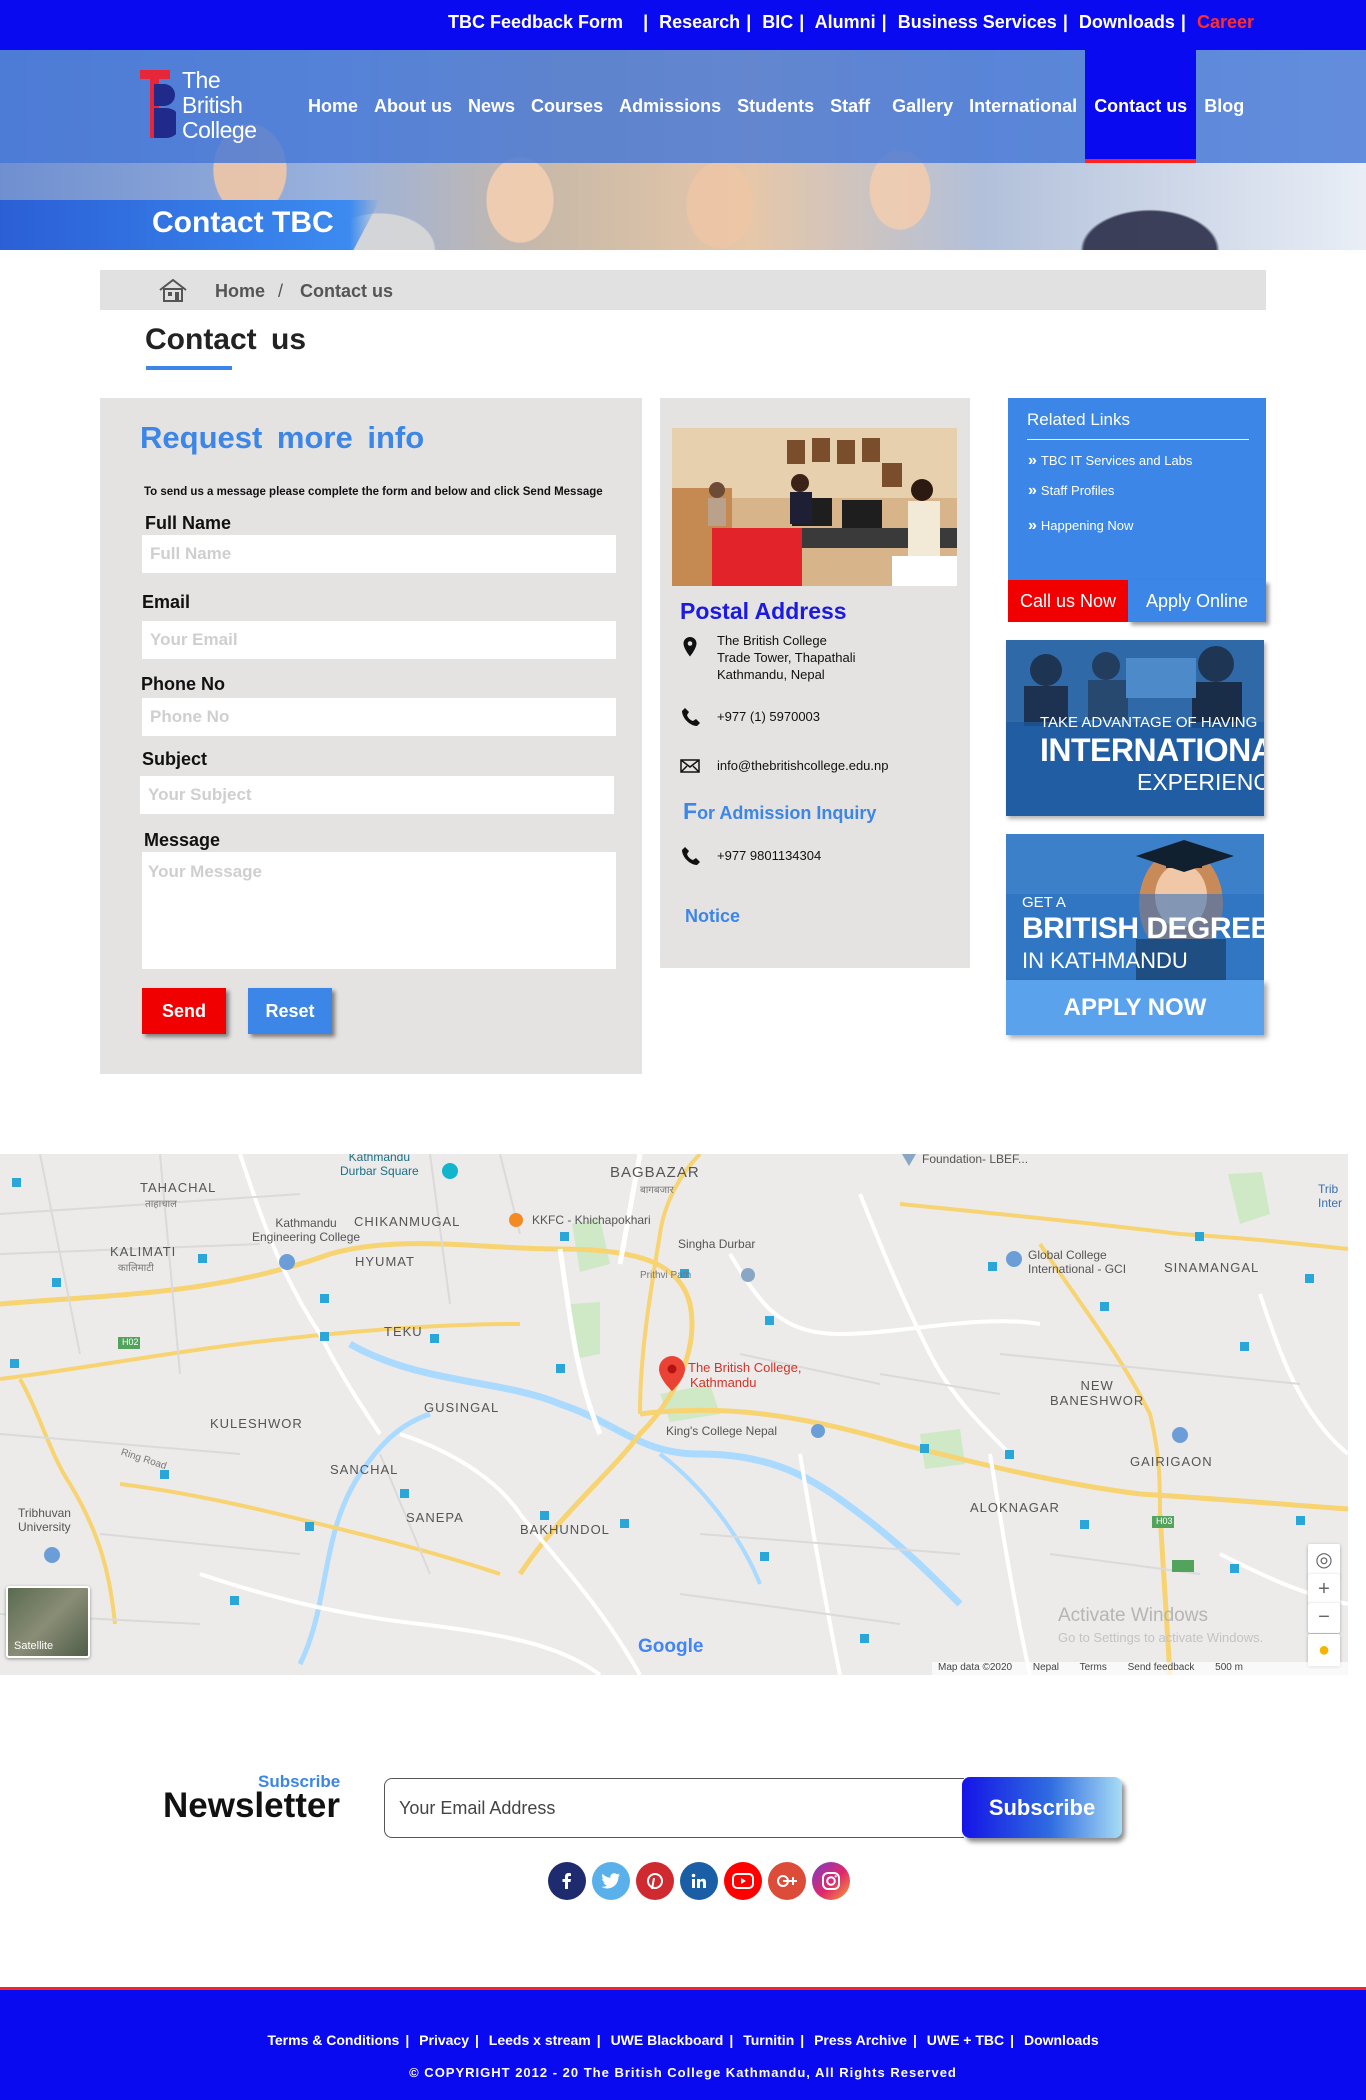 Image resolution: width=1366 pixels, height=2100 pixels. What do you see at coordinates (491, 106) in the screenshot?
I see `nav-news: News` at bounding box center [491, 106].